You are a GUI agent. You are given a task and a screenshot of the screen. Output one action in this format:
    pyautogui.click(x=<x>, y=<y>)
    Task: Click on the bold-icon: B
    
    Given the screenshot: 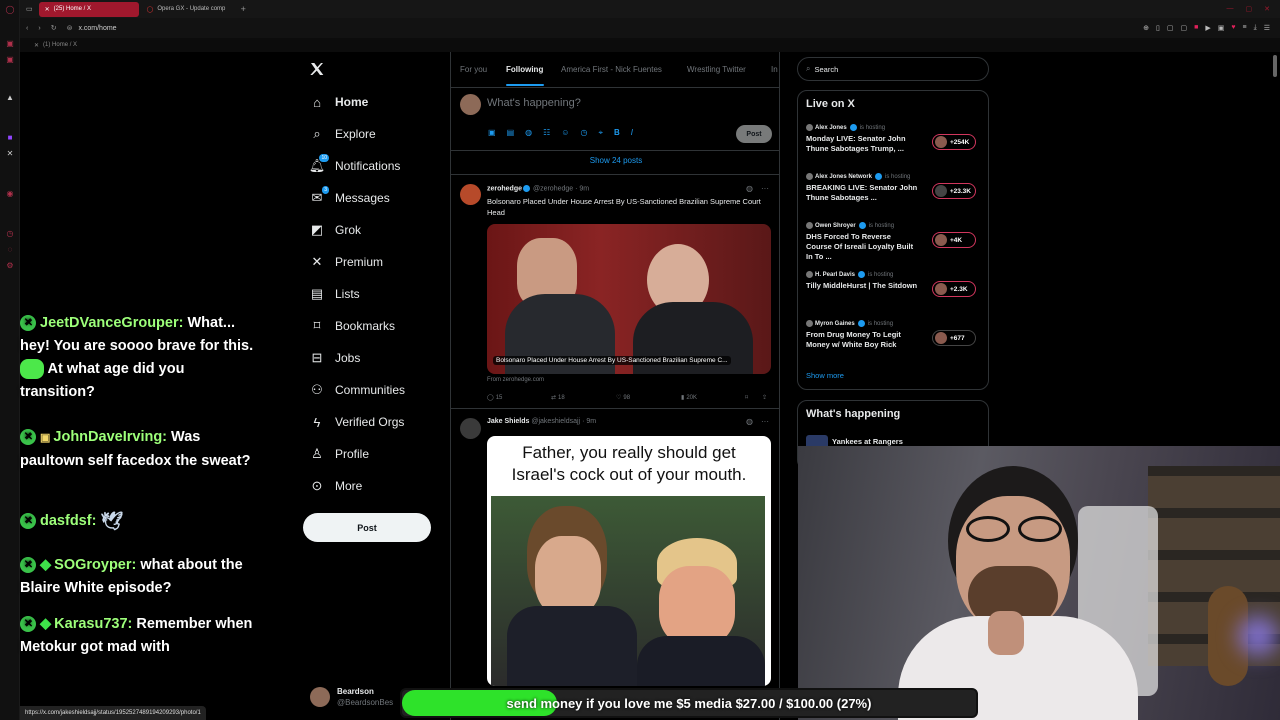 What is the action you would take?
    pyautogui.click(x=617, y=133)
    